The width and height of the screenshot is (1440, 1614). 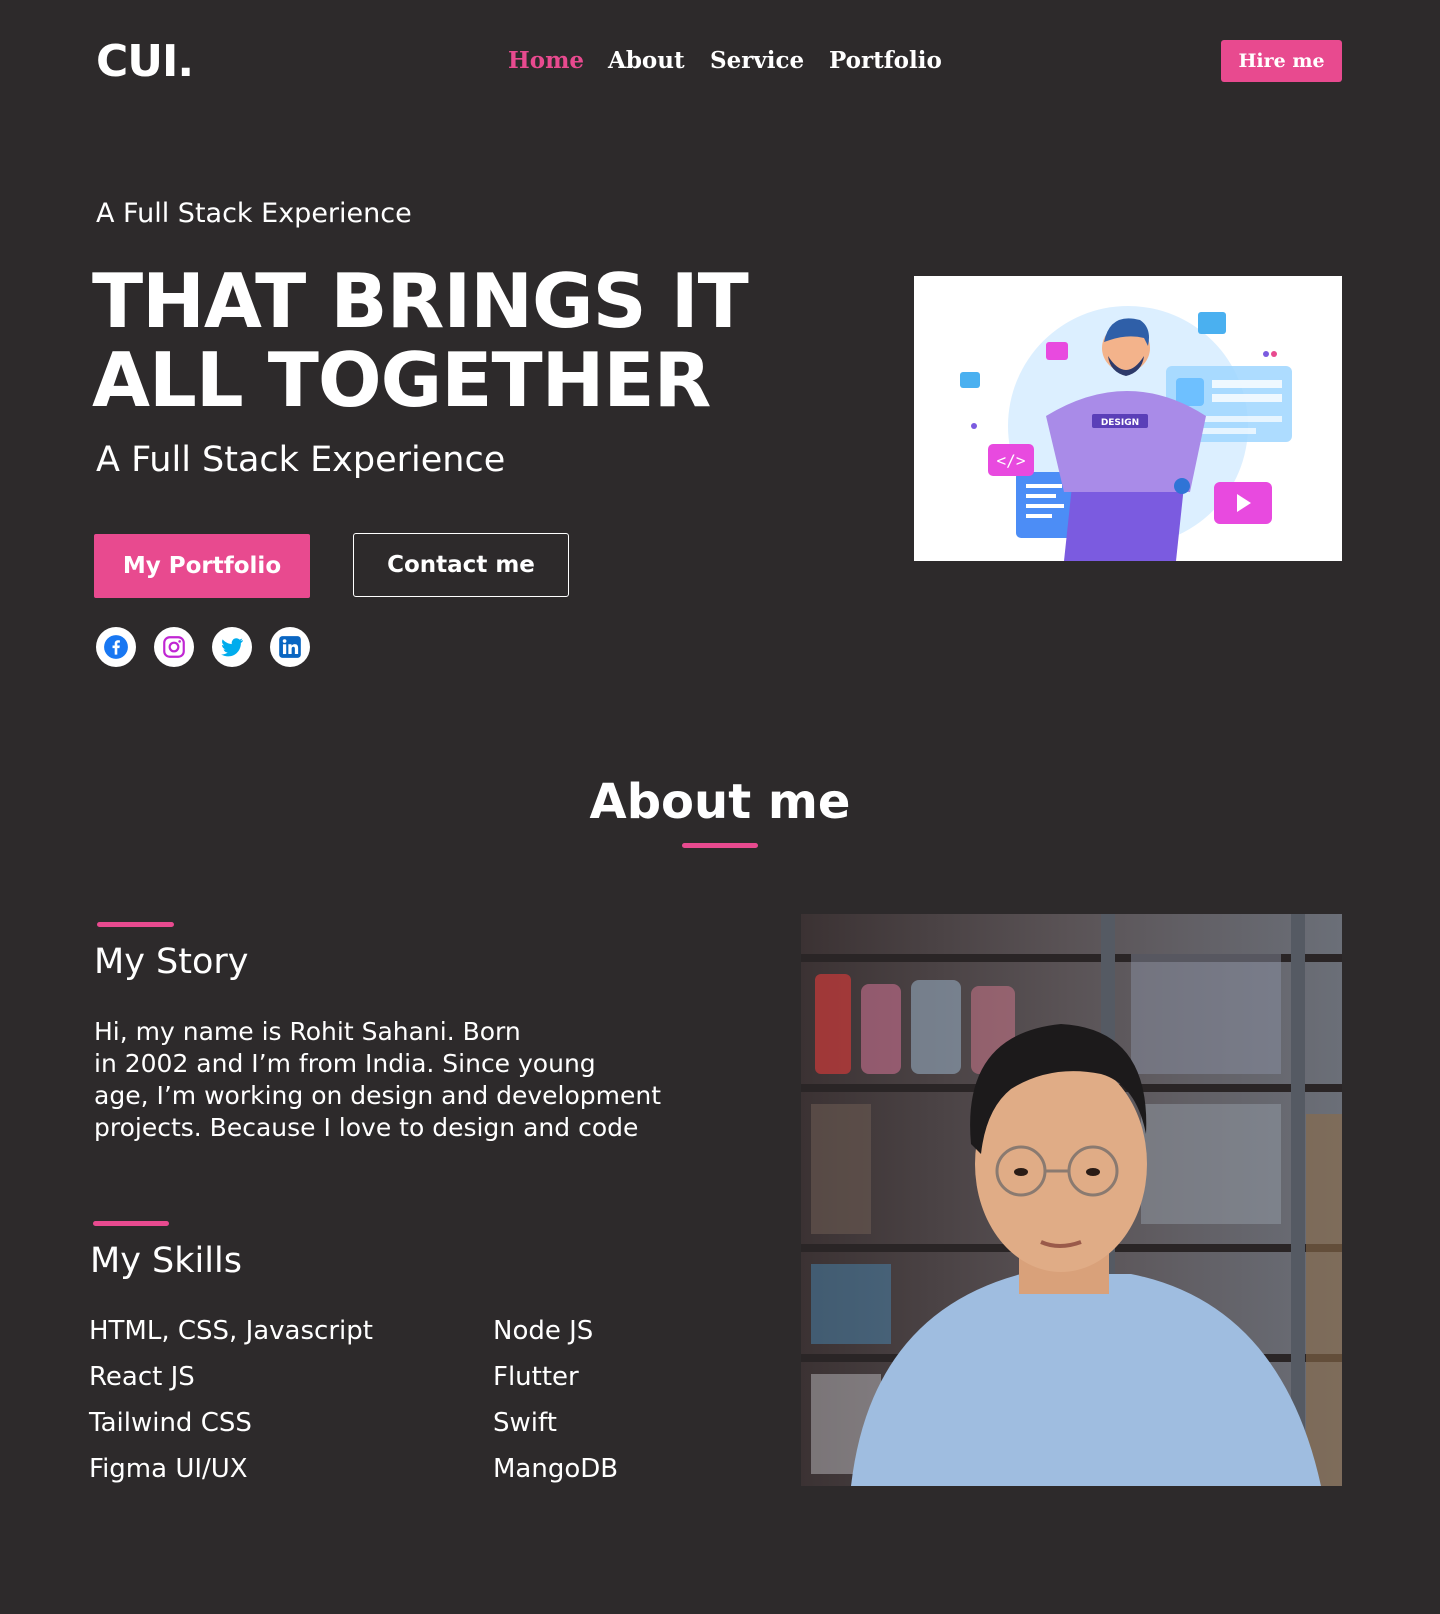 What do you see at coordinates (885, 61) in the screenshot?
I see `nav-link-portfolio: Portfolio` at bounding box center [885, 61].